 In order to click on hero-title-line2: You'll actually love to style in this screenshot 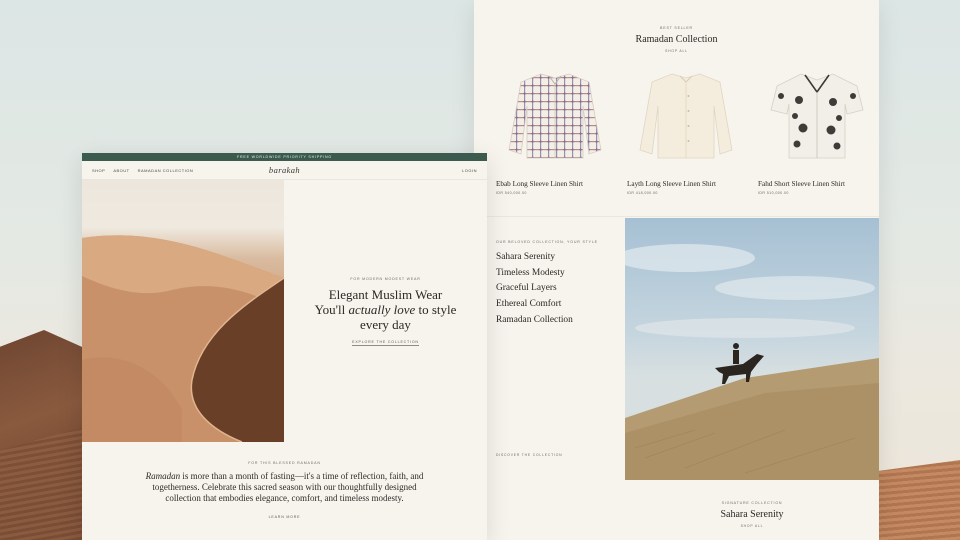, I will do `click(386, 309)`.